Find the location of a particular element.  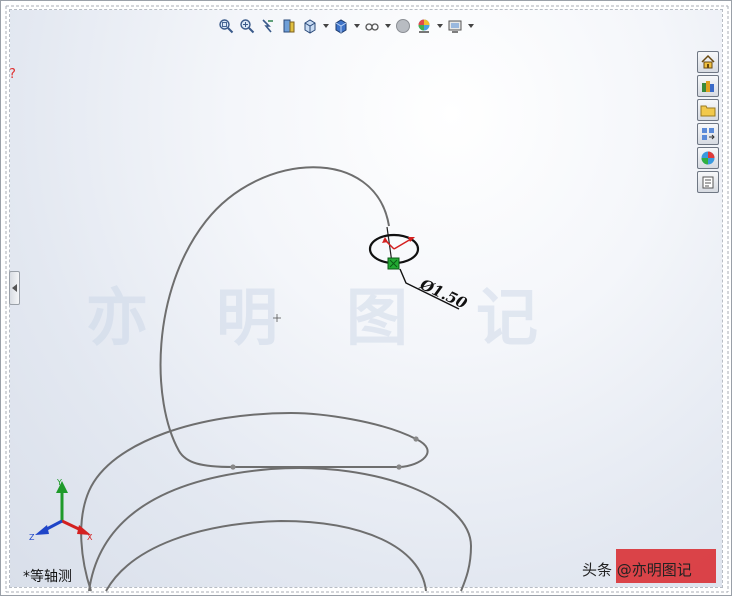

sketch-axis-marker is located at coordinates (397, 244).